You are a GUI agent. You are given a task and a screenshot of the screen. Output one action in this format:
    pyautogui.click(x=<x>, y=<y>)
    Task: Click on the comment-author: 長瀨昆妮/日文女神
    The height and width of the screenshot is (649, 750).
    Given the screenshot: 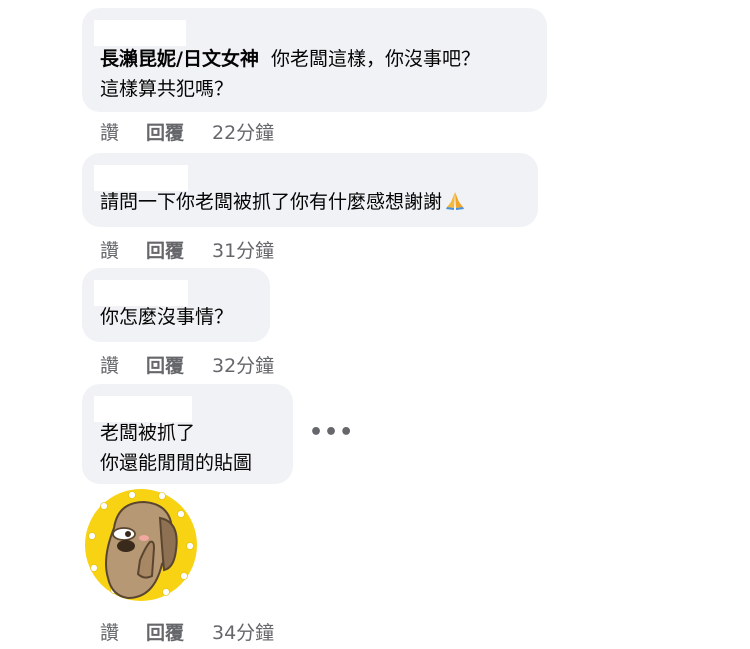 What is the action you would take?
    pyautogui.click(x=179, y=59)
    